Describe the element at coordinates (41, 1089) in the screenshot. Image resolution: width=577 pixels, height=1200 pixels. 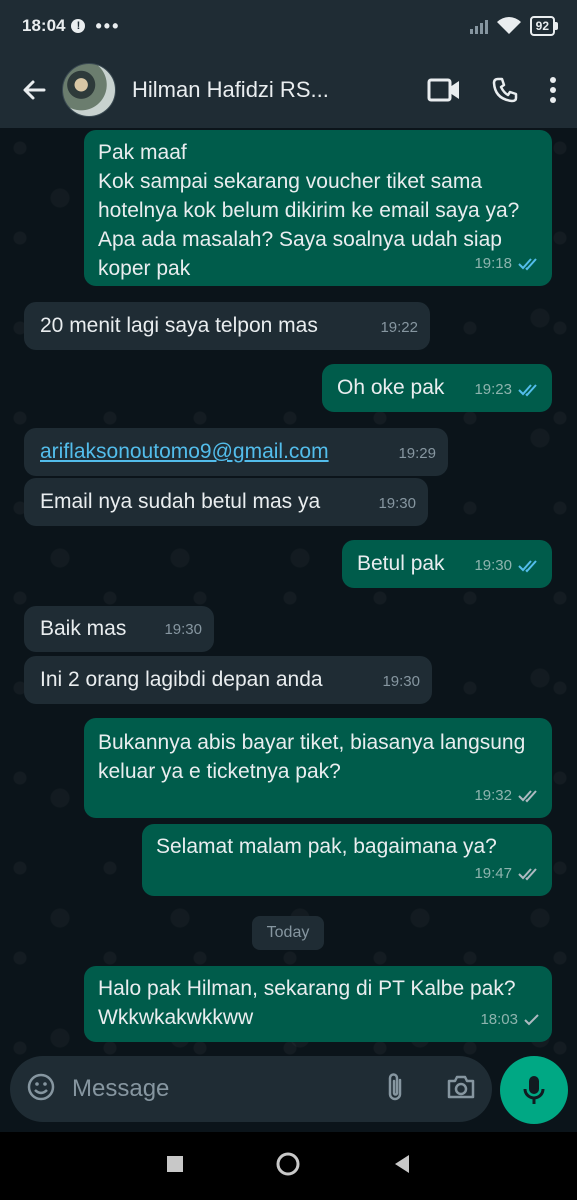
I see `emoji-icon` at that location.